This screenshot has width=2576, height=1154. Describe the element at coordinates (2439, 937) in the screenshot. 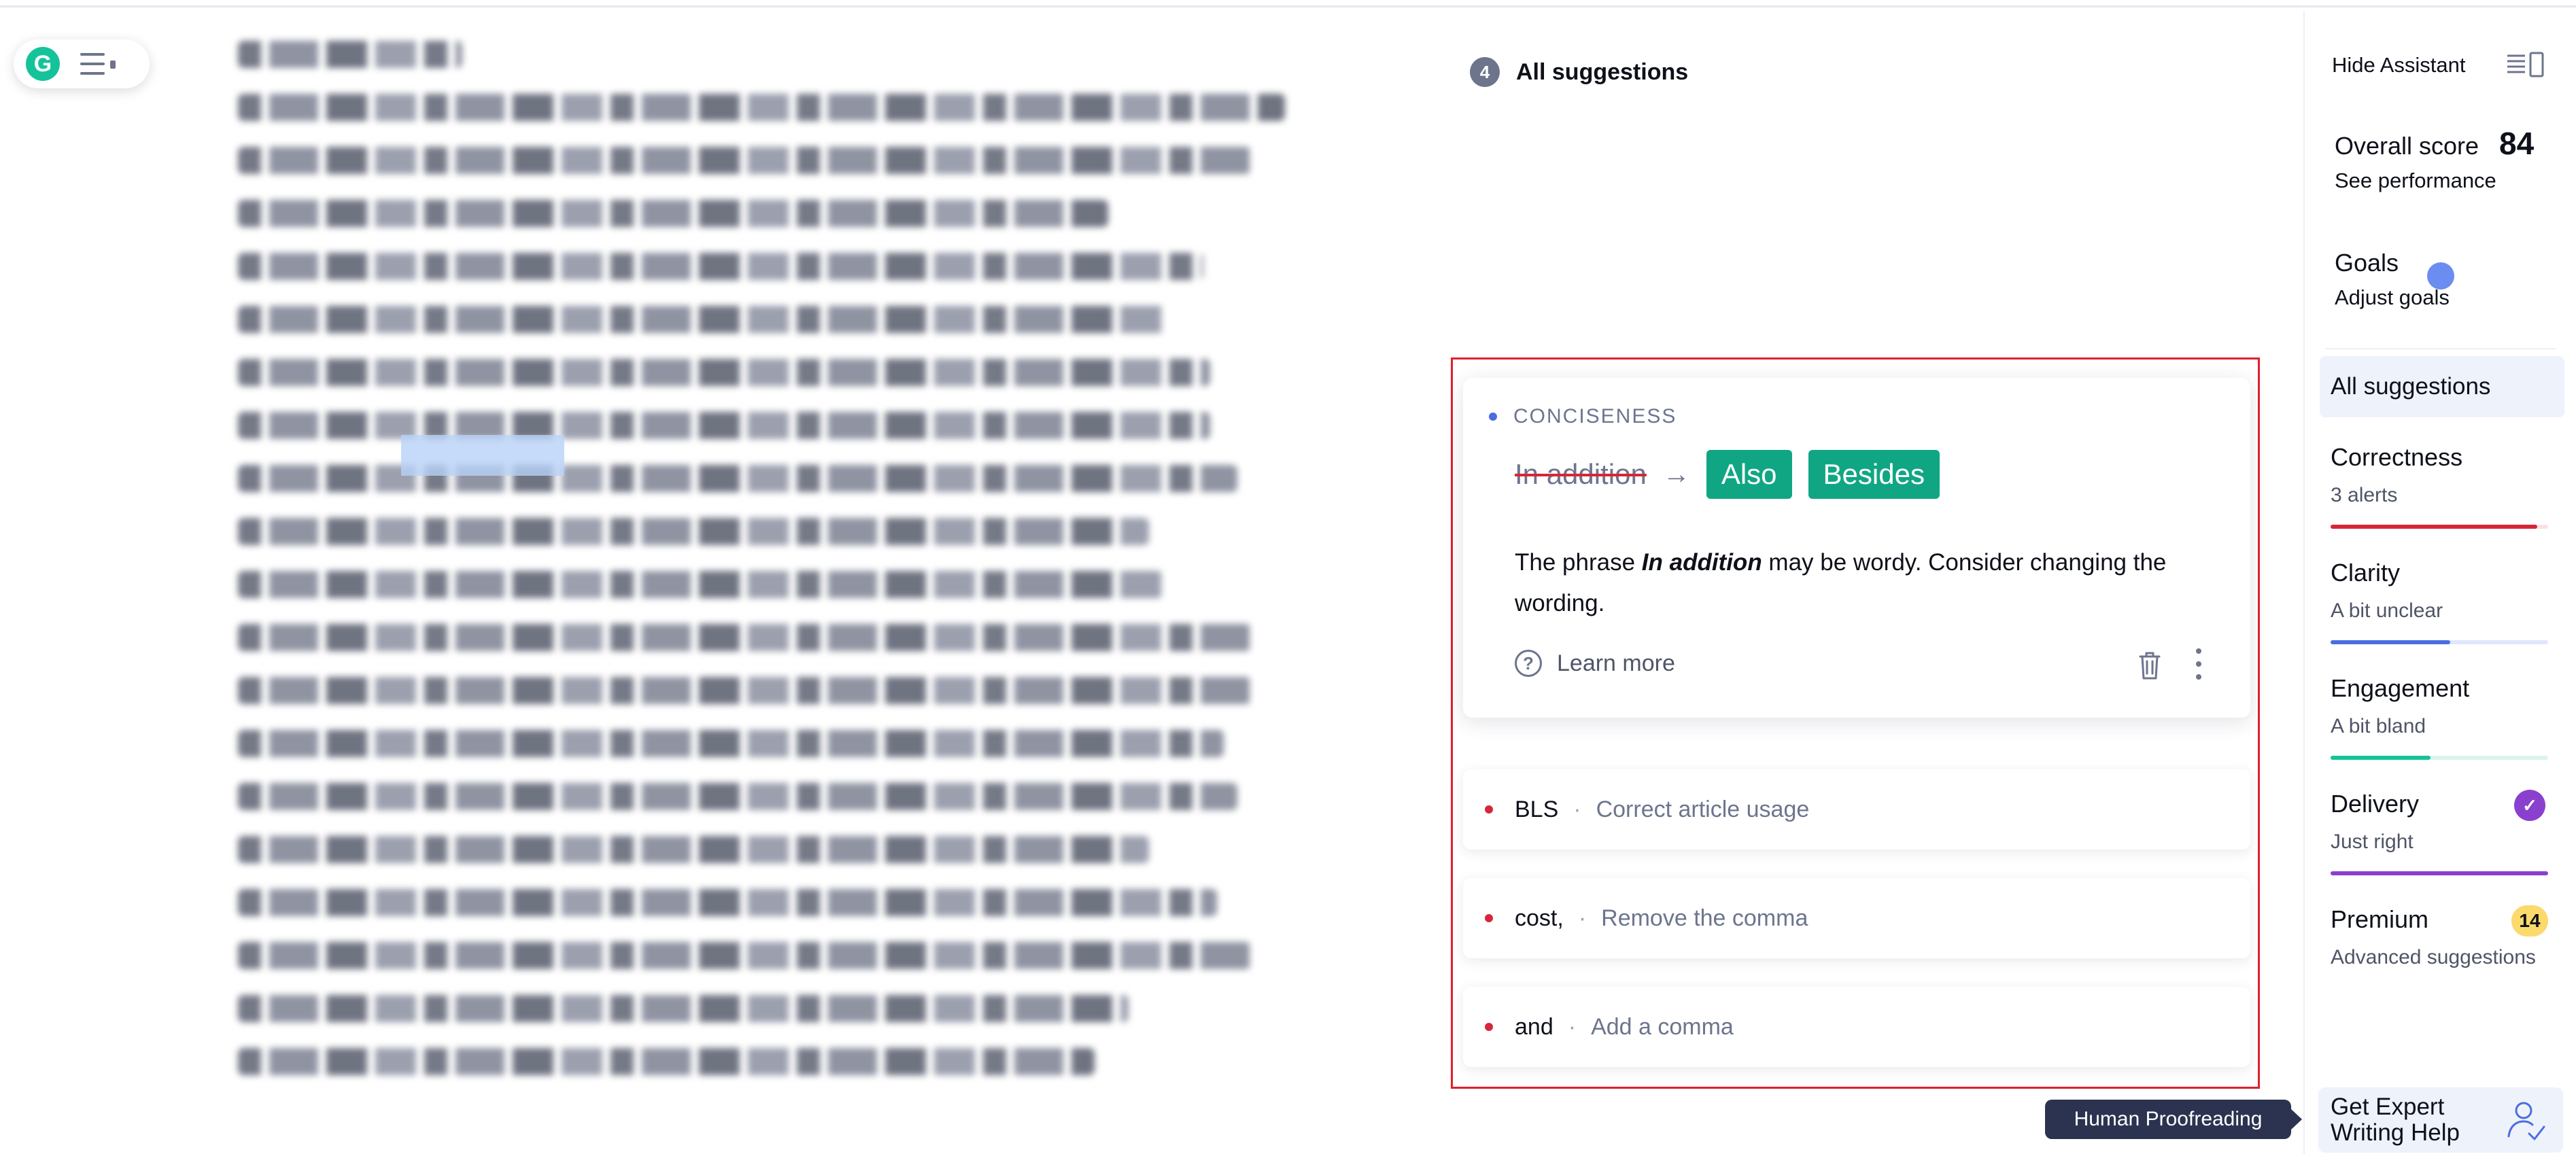

I see `filter-premium: Premium 14 Advanced suggestions` at that location.